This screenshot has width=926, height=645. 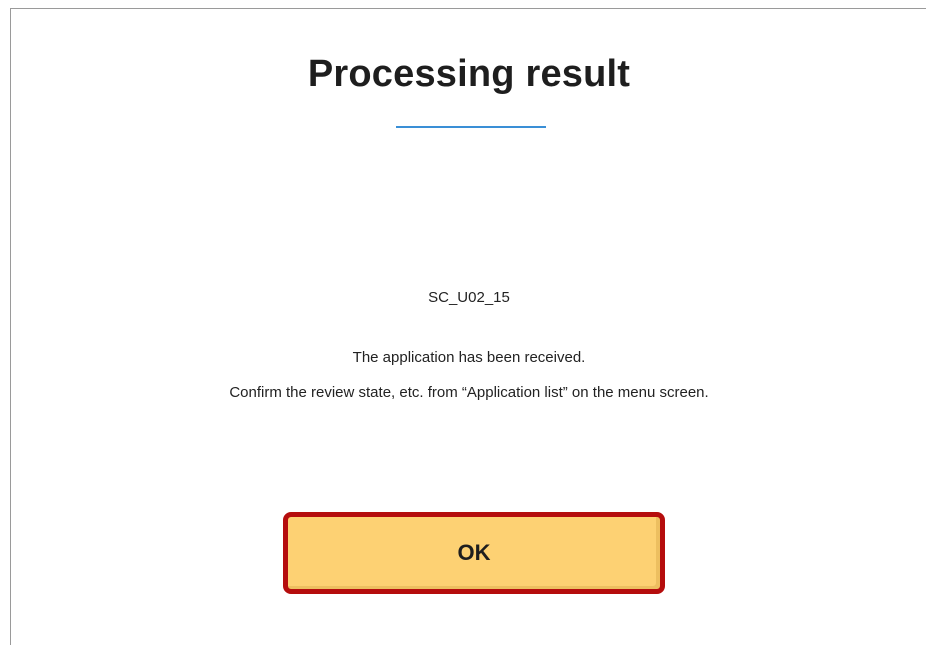 I want to click on ok-button-label: OK, so click(x=474, y=552).